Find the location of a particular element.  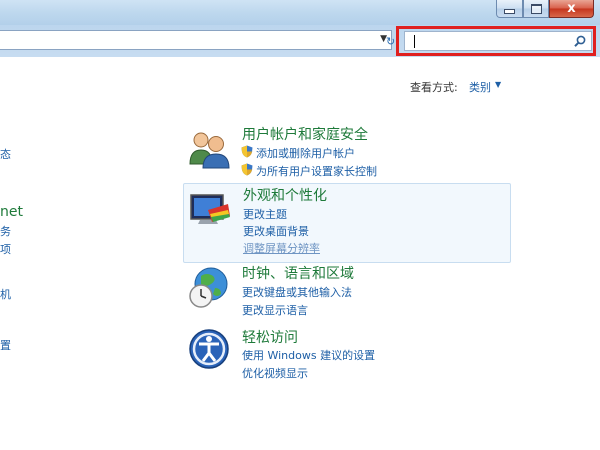

category-title: 用户帐户和家庭安全 is located at coordinates (305, 134).